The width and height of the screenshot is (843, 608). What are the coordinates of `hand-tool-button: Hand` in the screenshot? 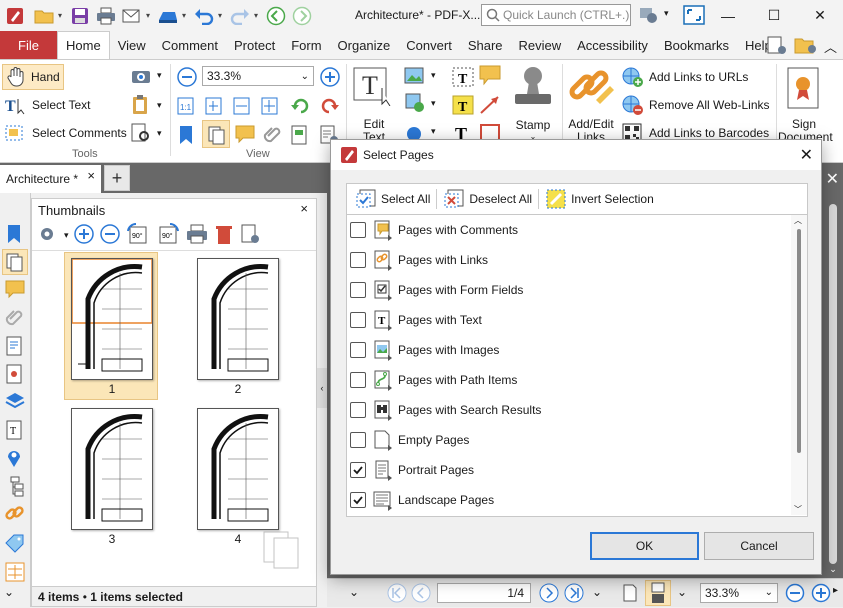 It's located at (33, 77).